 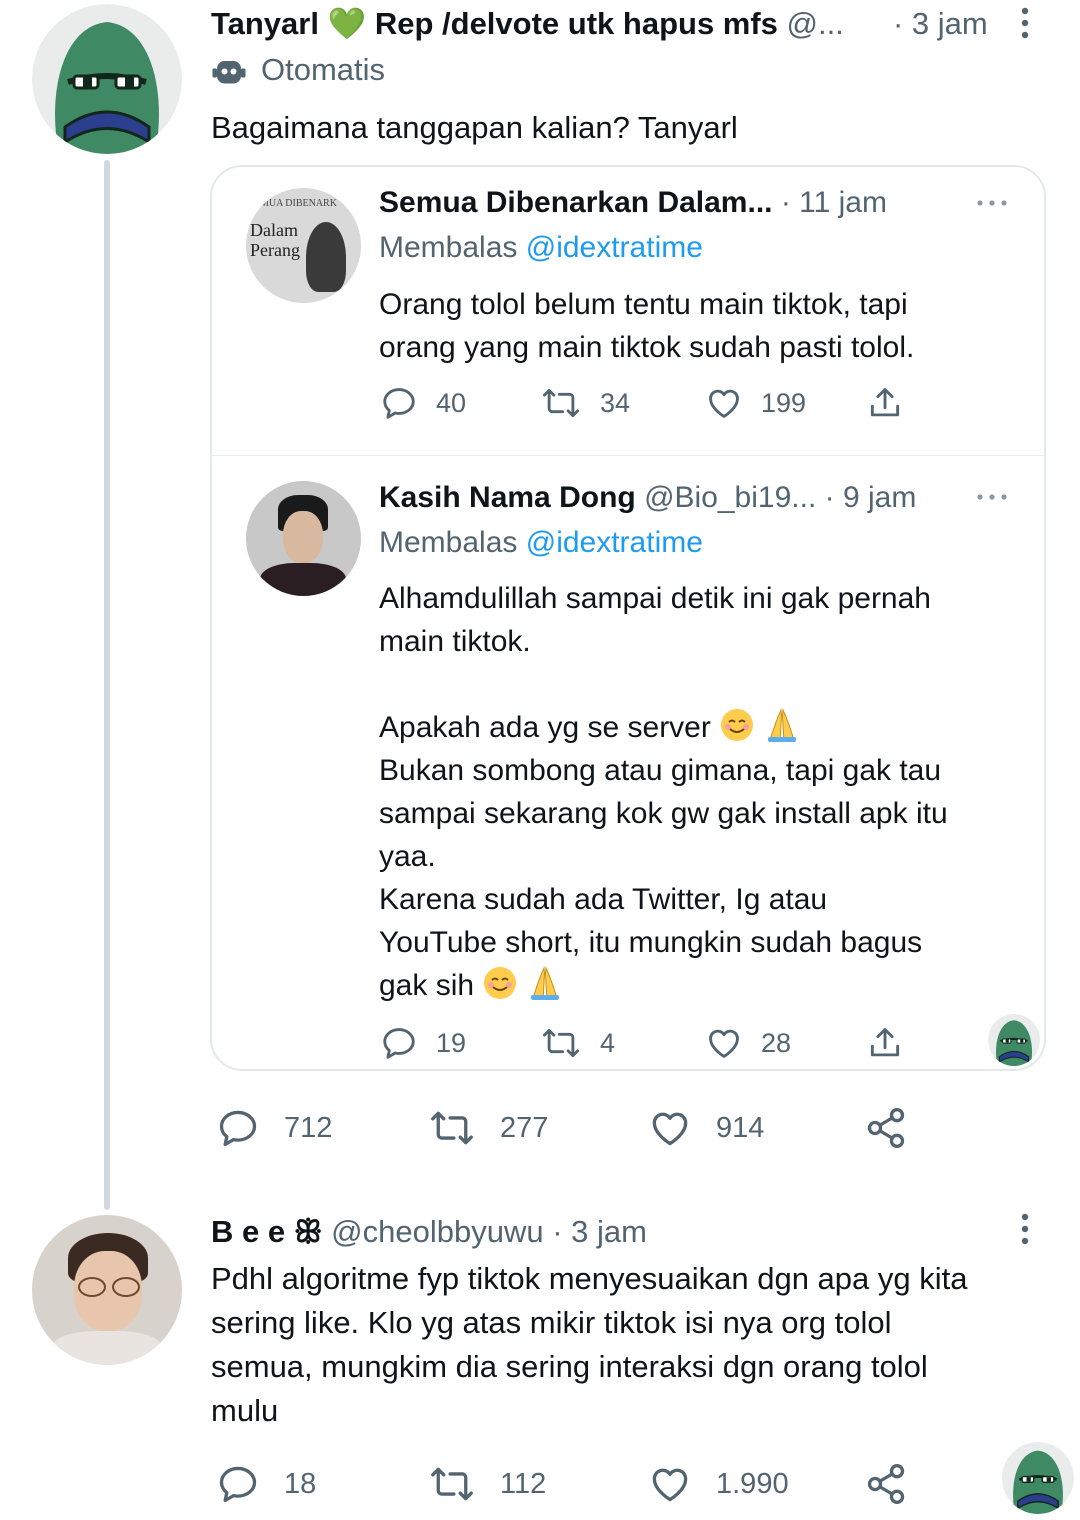 I want to click on avatar-bee, so click(x=107, y=1290).